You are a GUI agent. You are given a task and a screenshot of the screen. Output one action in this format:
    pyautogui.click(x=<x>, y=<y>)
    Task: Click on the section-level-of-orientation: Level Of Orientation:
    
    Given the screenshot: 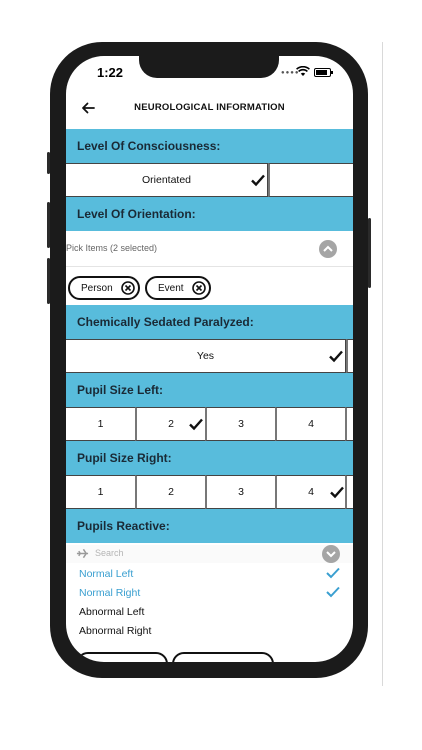 What is the action you would take?
    pyautogui.click(x=209, y=214)
    